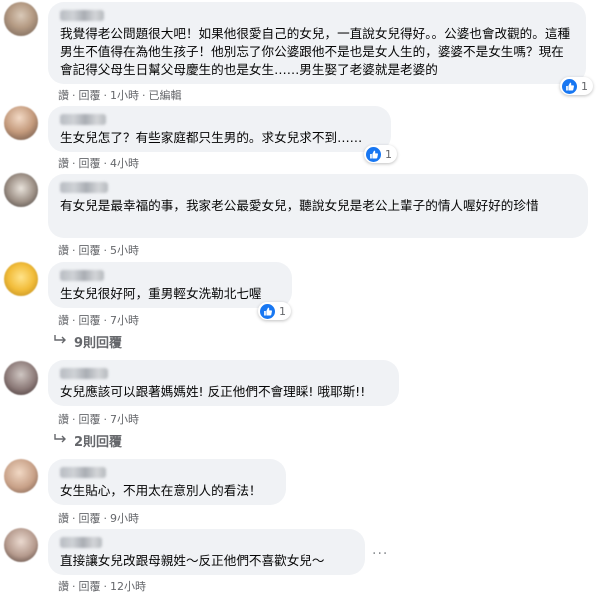 This screenshot has height=594, width=600. I want to click on comment-actions: 讚 · 回覆 · 5小時, so click(98, 250).